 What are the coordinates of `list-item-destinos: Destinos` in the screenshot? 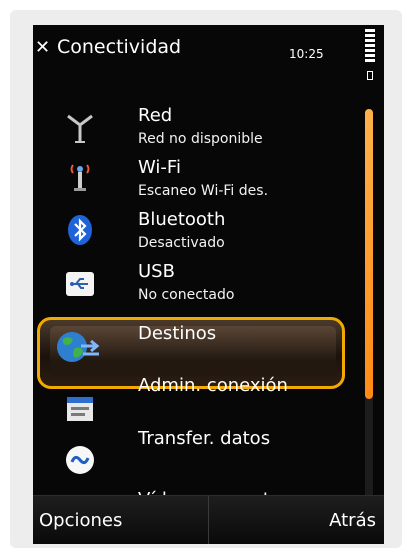 It's located at (198, 347).